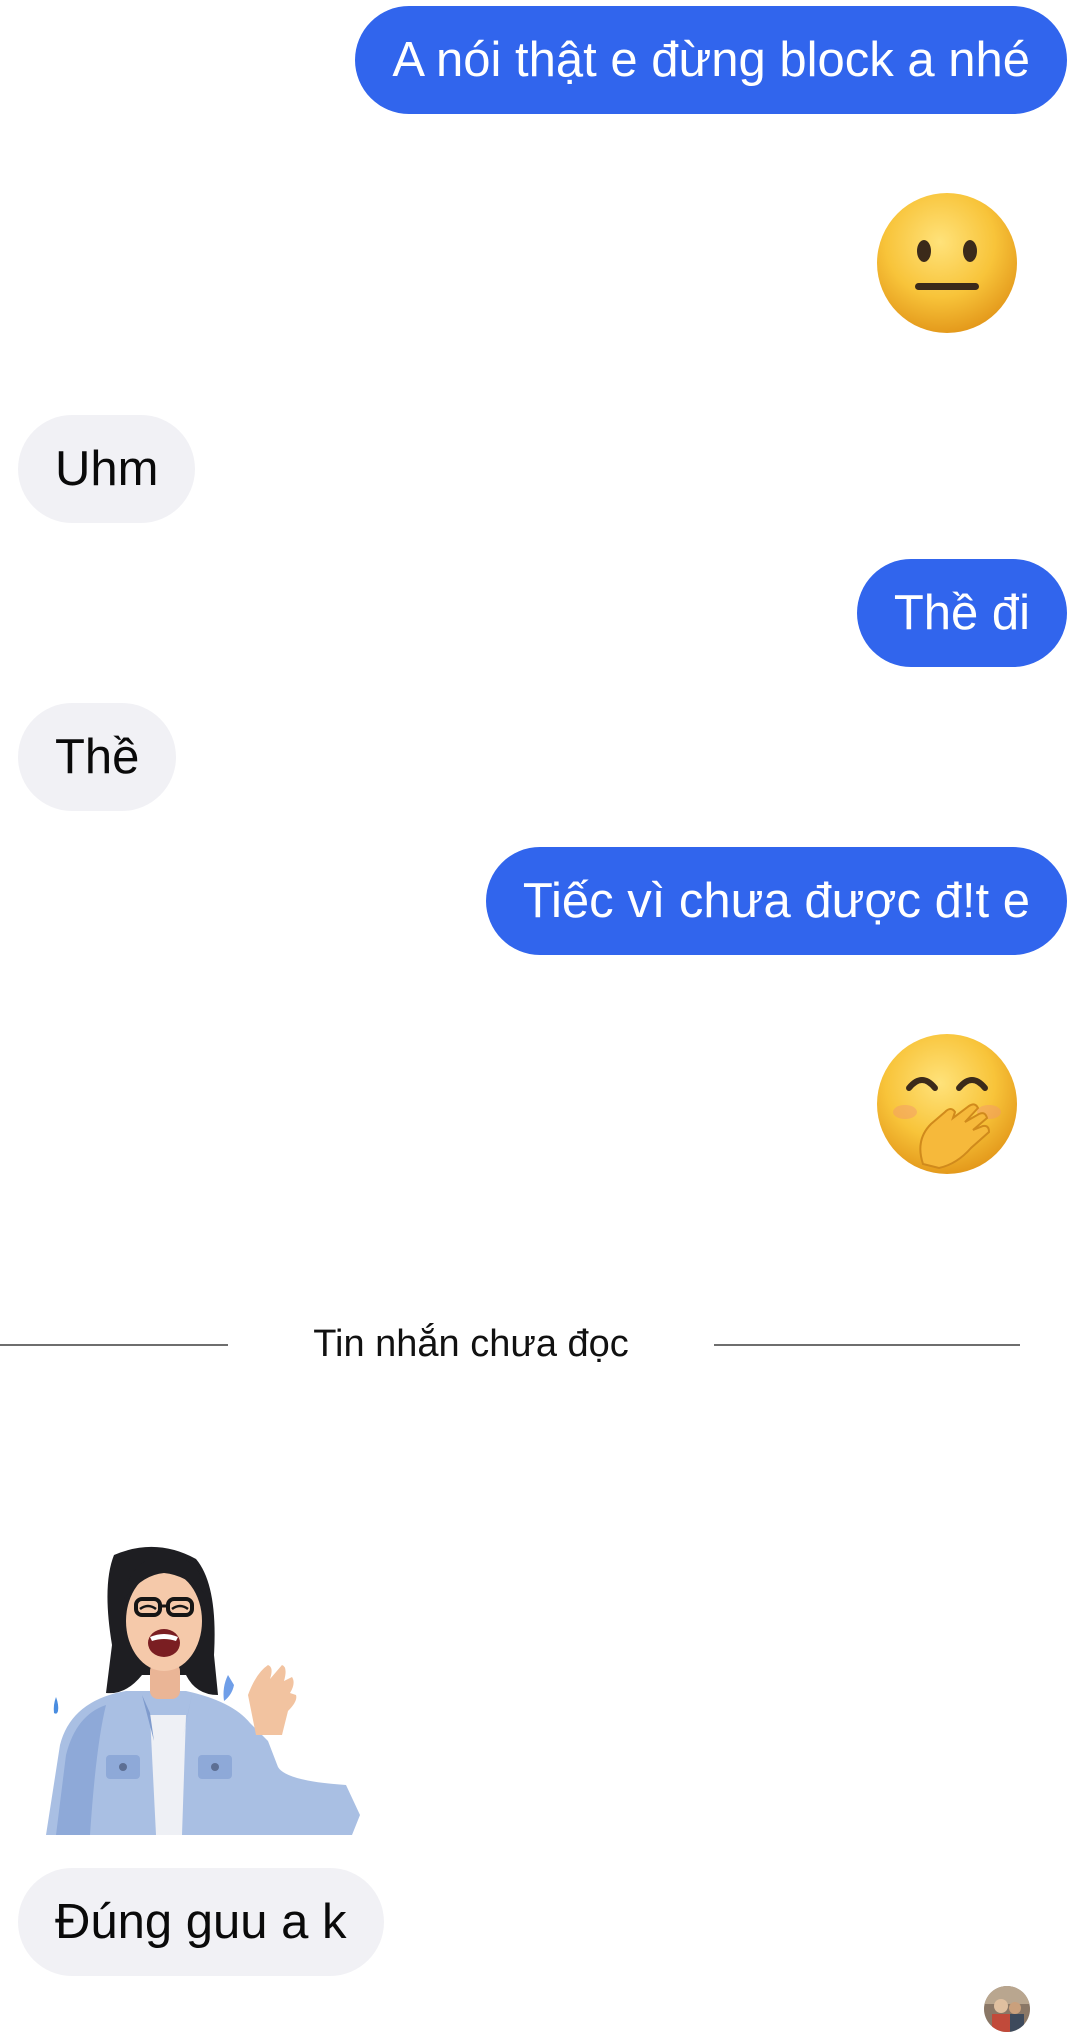 The height and width of the screenshot is (2035, 1092). I want to click on message-text: Thề, so click(97, 756).